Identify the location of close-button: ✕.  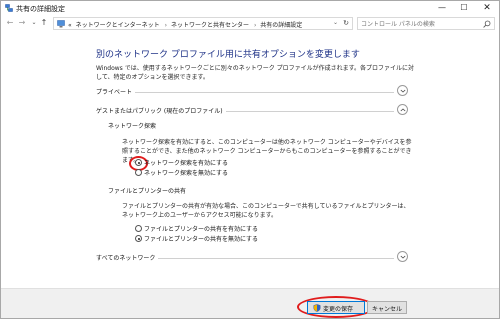
(487, 8).